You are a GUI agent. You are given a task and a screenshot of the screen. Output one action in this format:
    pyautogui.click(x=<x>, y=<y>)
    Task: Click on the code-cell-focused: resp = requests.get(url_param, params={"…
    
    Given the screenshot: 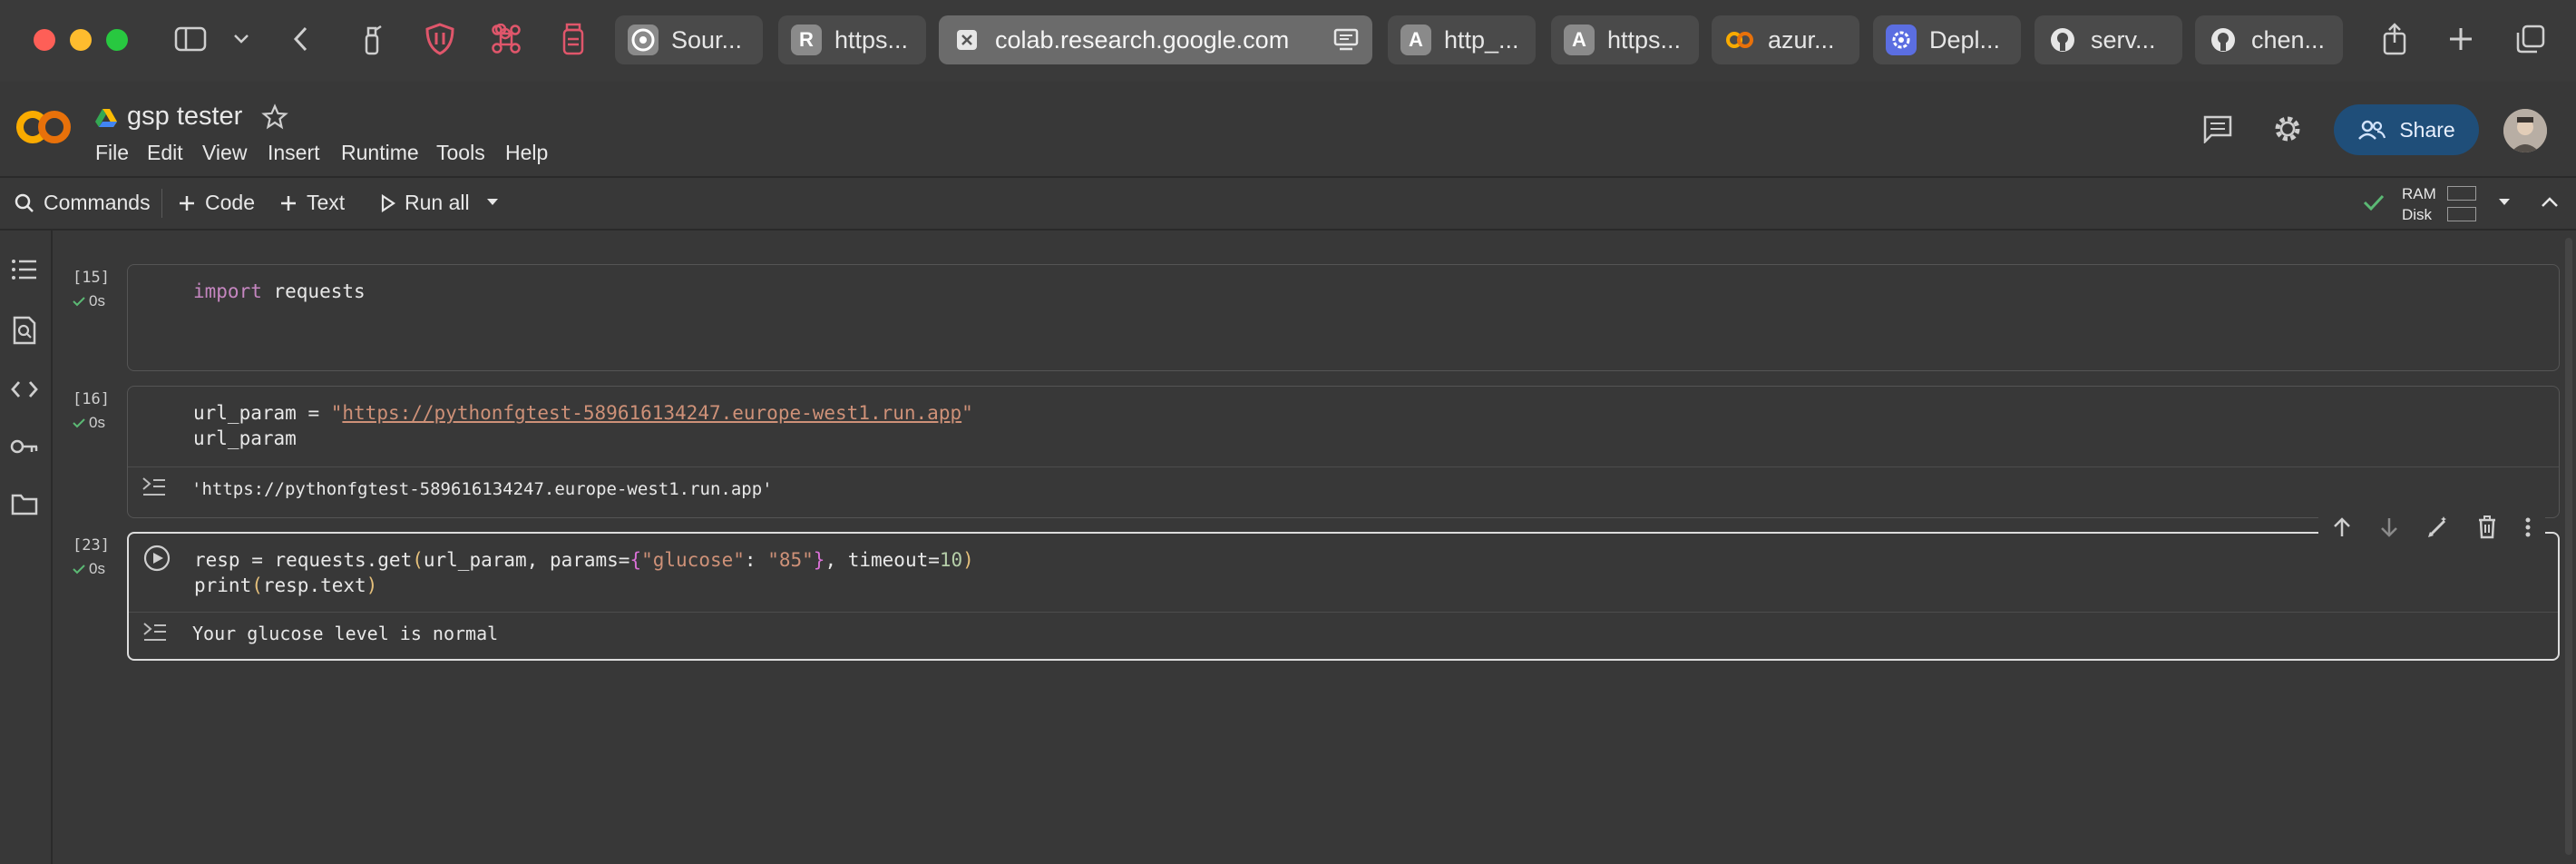 What is the action you would take?
    pyautogui.click(x=1343, y=596)
    